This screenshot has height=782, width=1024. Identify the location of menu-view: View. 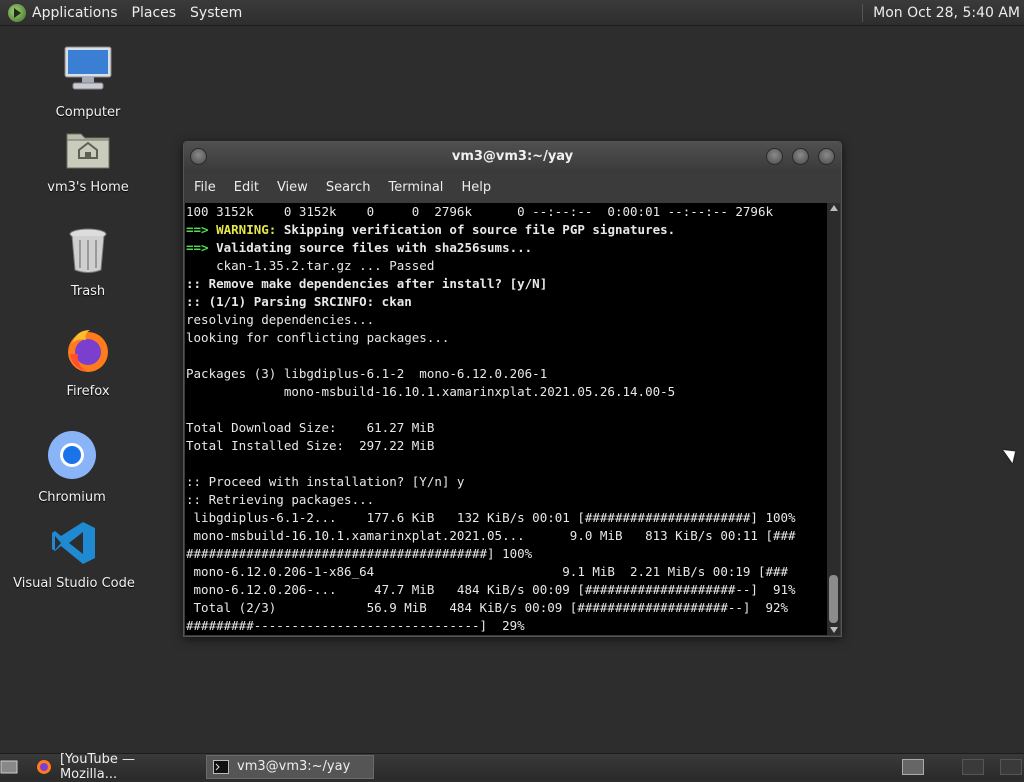
(292, 187).